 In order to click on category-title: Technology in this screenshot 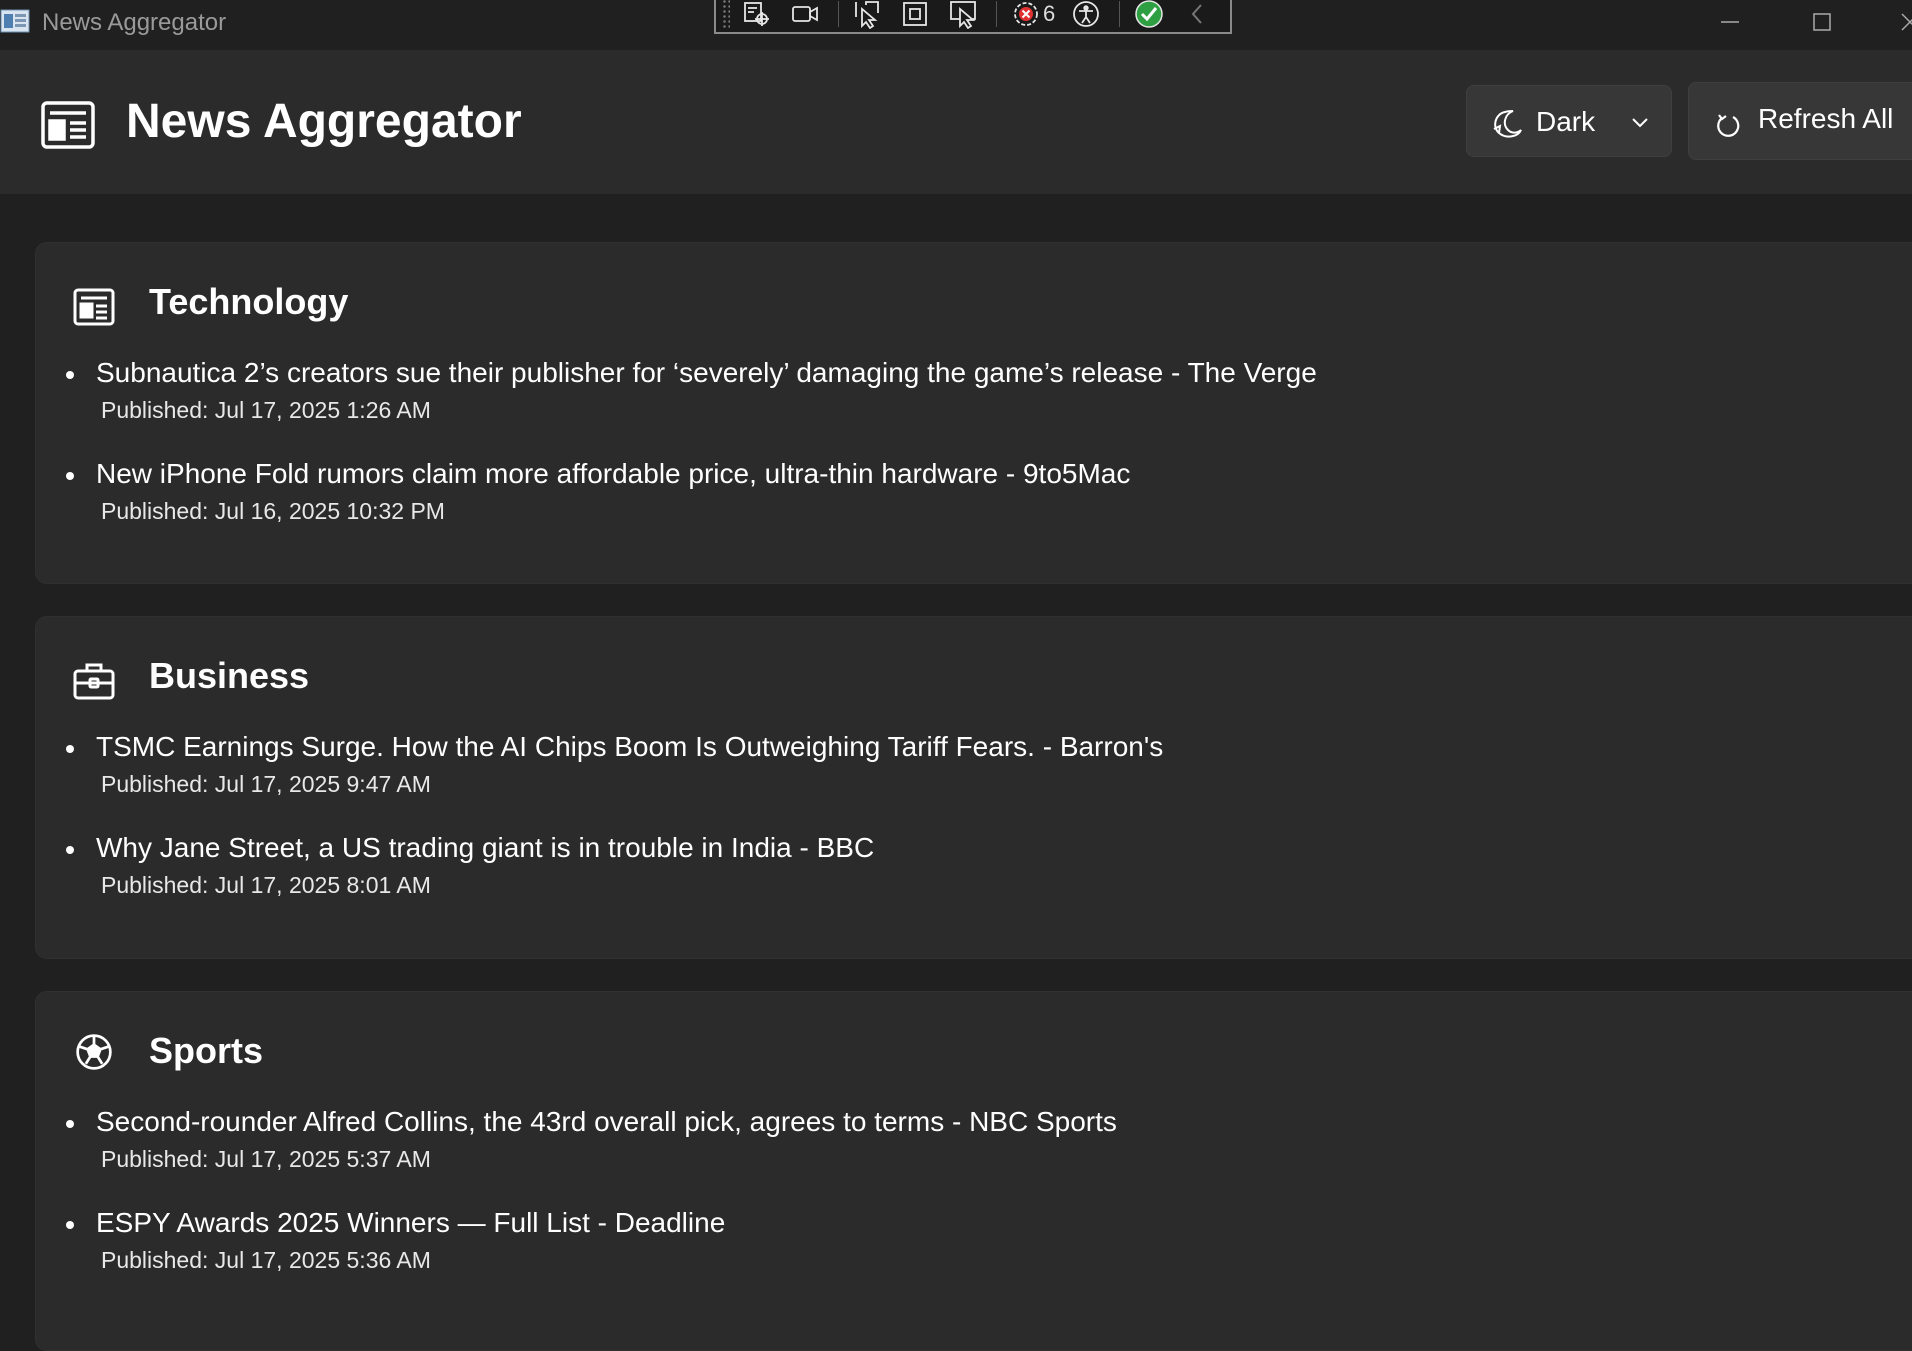, I will do `click(249, 301)`.